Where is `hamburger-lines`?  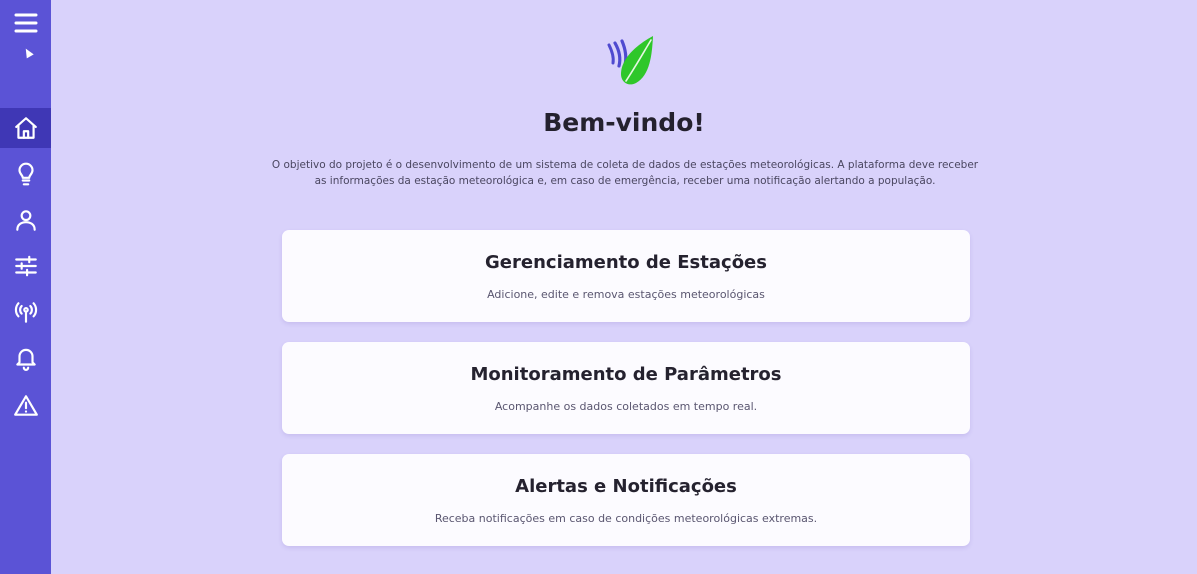
hamburger-lines is located at coordinates (25, 23).